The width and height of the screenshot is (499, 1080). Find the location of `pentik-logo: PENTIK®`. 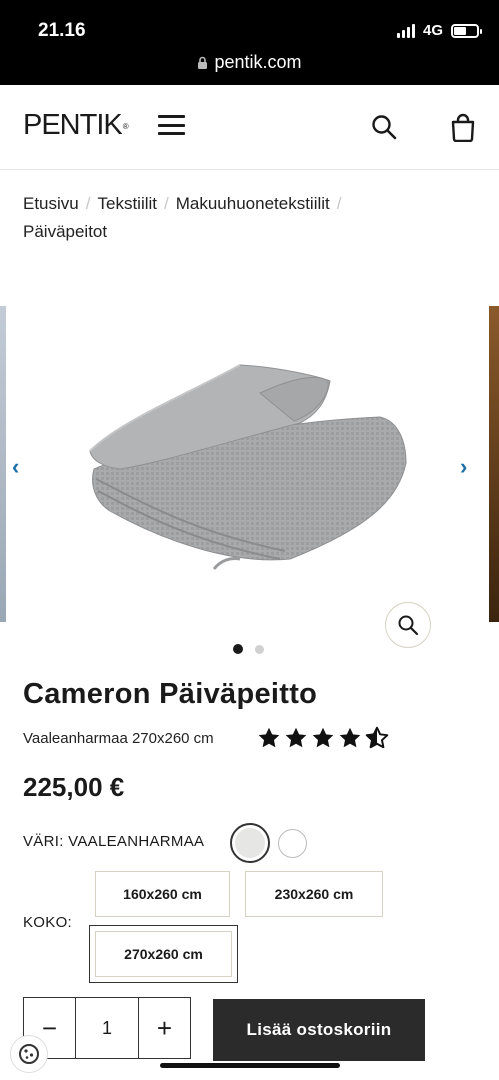

pentik-logo: PENTIK® is located at coordinates (76, 125).